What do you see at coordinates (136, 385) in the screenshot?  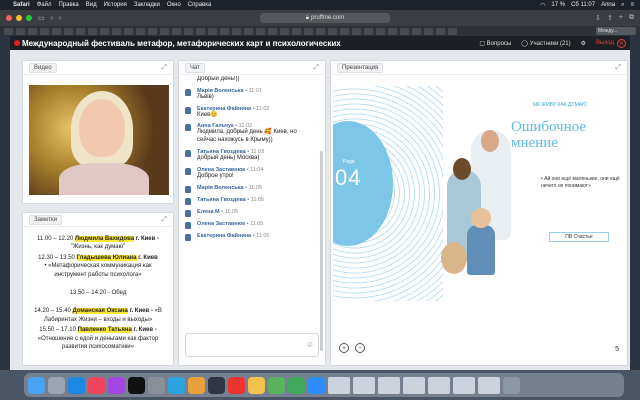 I see `tv-icon` at bounding box center [136, 385].